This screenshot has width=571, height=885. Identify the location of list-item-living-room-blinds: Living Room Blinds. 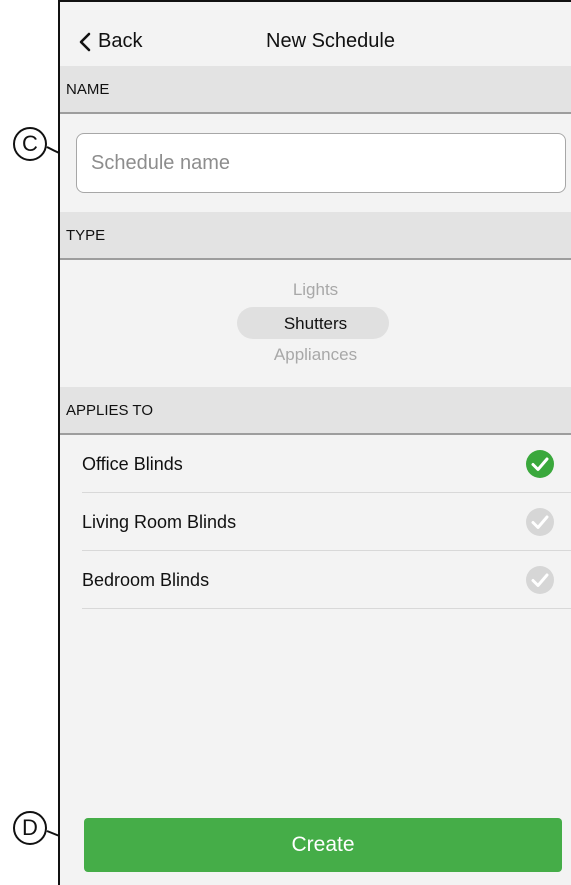
(326, 522).